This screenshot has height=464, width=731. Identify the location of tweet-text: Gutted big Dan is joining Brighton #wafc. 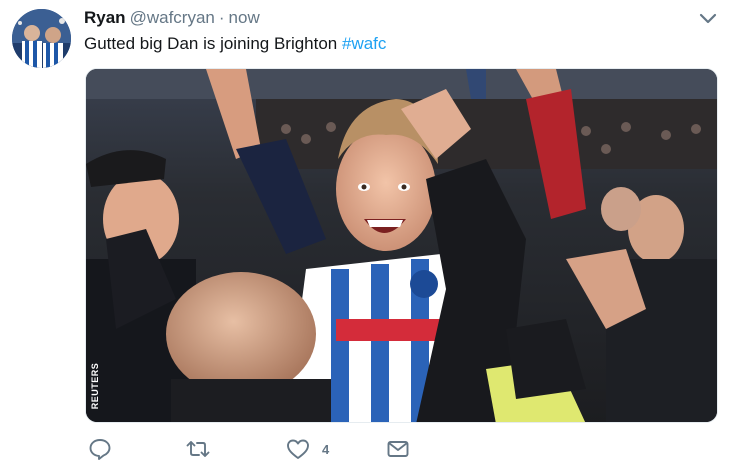
(235, 44).